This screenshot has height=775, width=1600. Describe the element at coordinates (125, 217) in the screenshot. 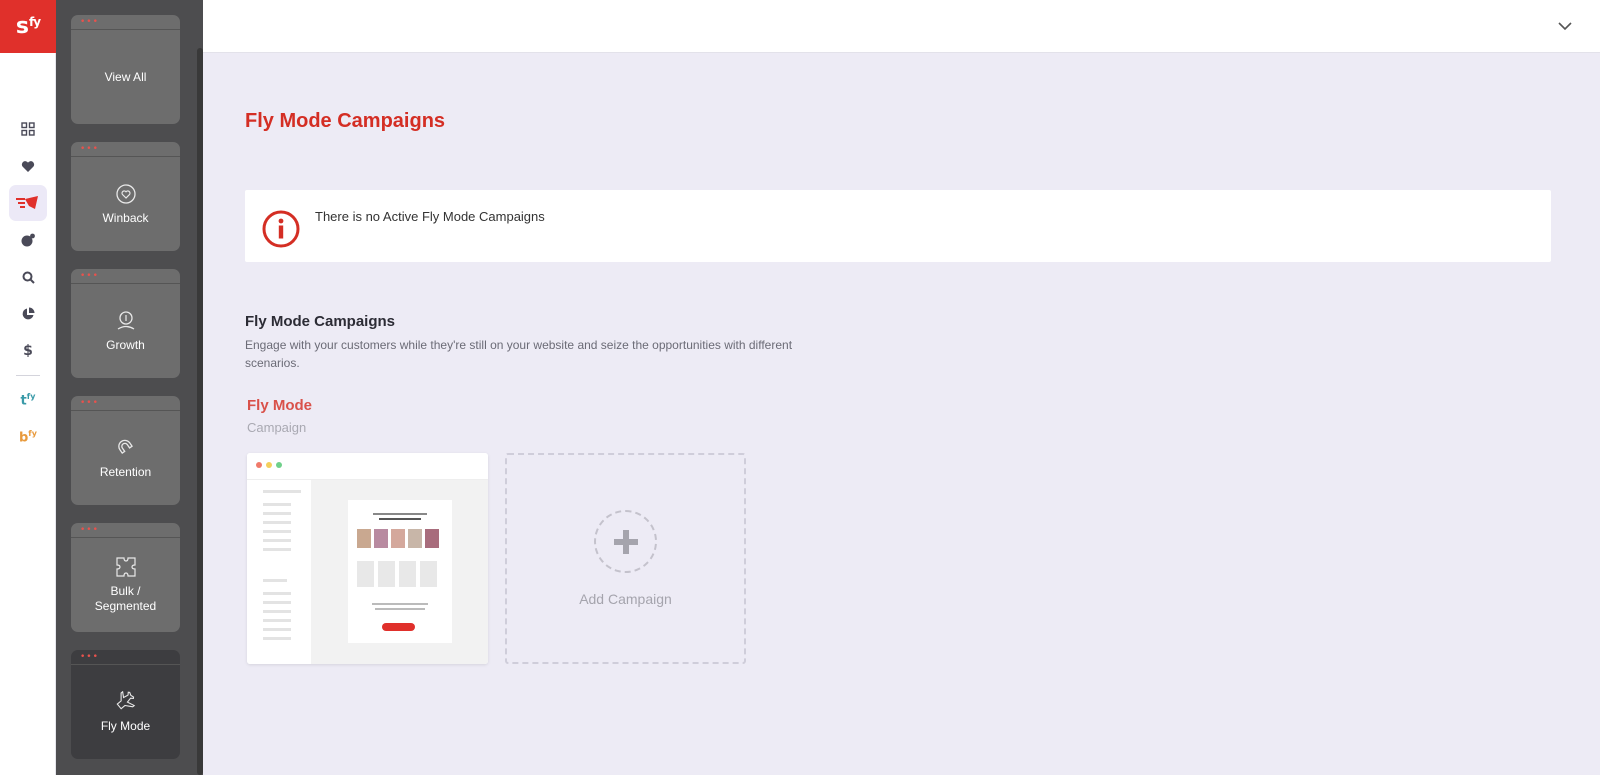

I see `card-label: Winback` at that location.